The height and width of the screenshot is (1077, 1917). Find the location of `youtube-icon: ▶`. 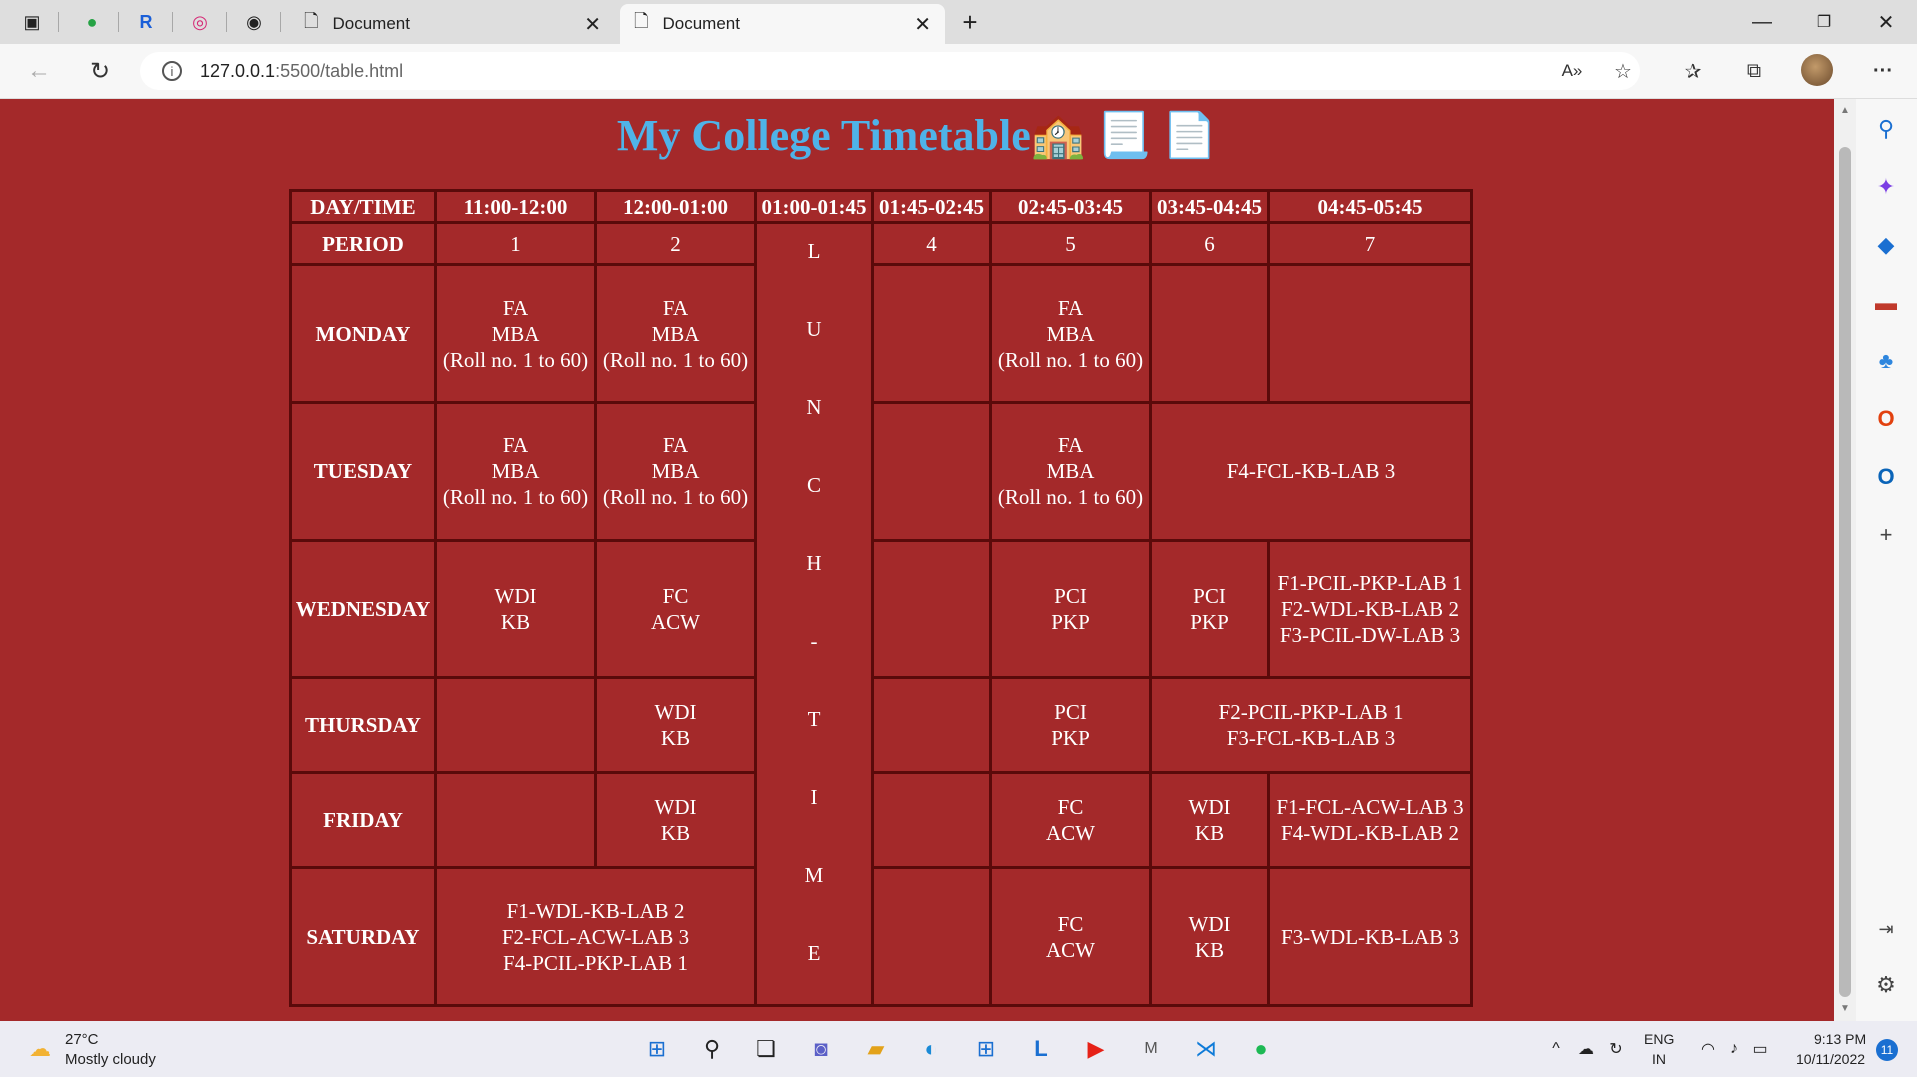

youtube-icon: ▶ is located at coordinates (1096, 1049).